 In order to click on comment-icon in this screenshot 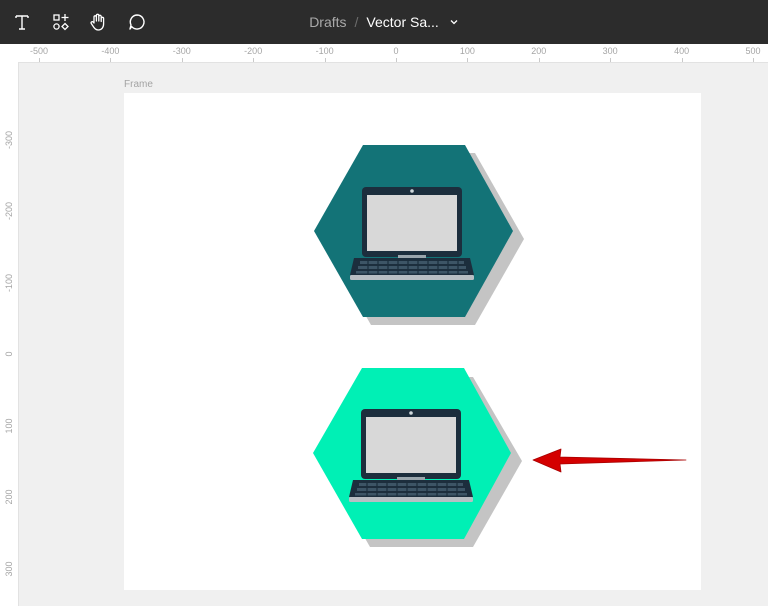, I will do `click(137, 22)`.